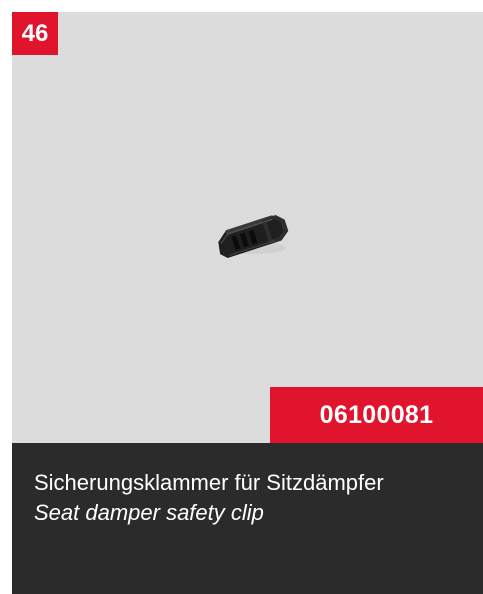 The image size is (483, 594). Describe the element at coordinates (209, 482) in the screenshot. I see `product-title-german: Sicherungsklammer für Sitzdämpfer` at that location.